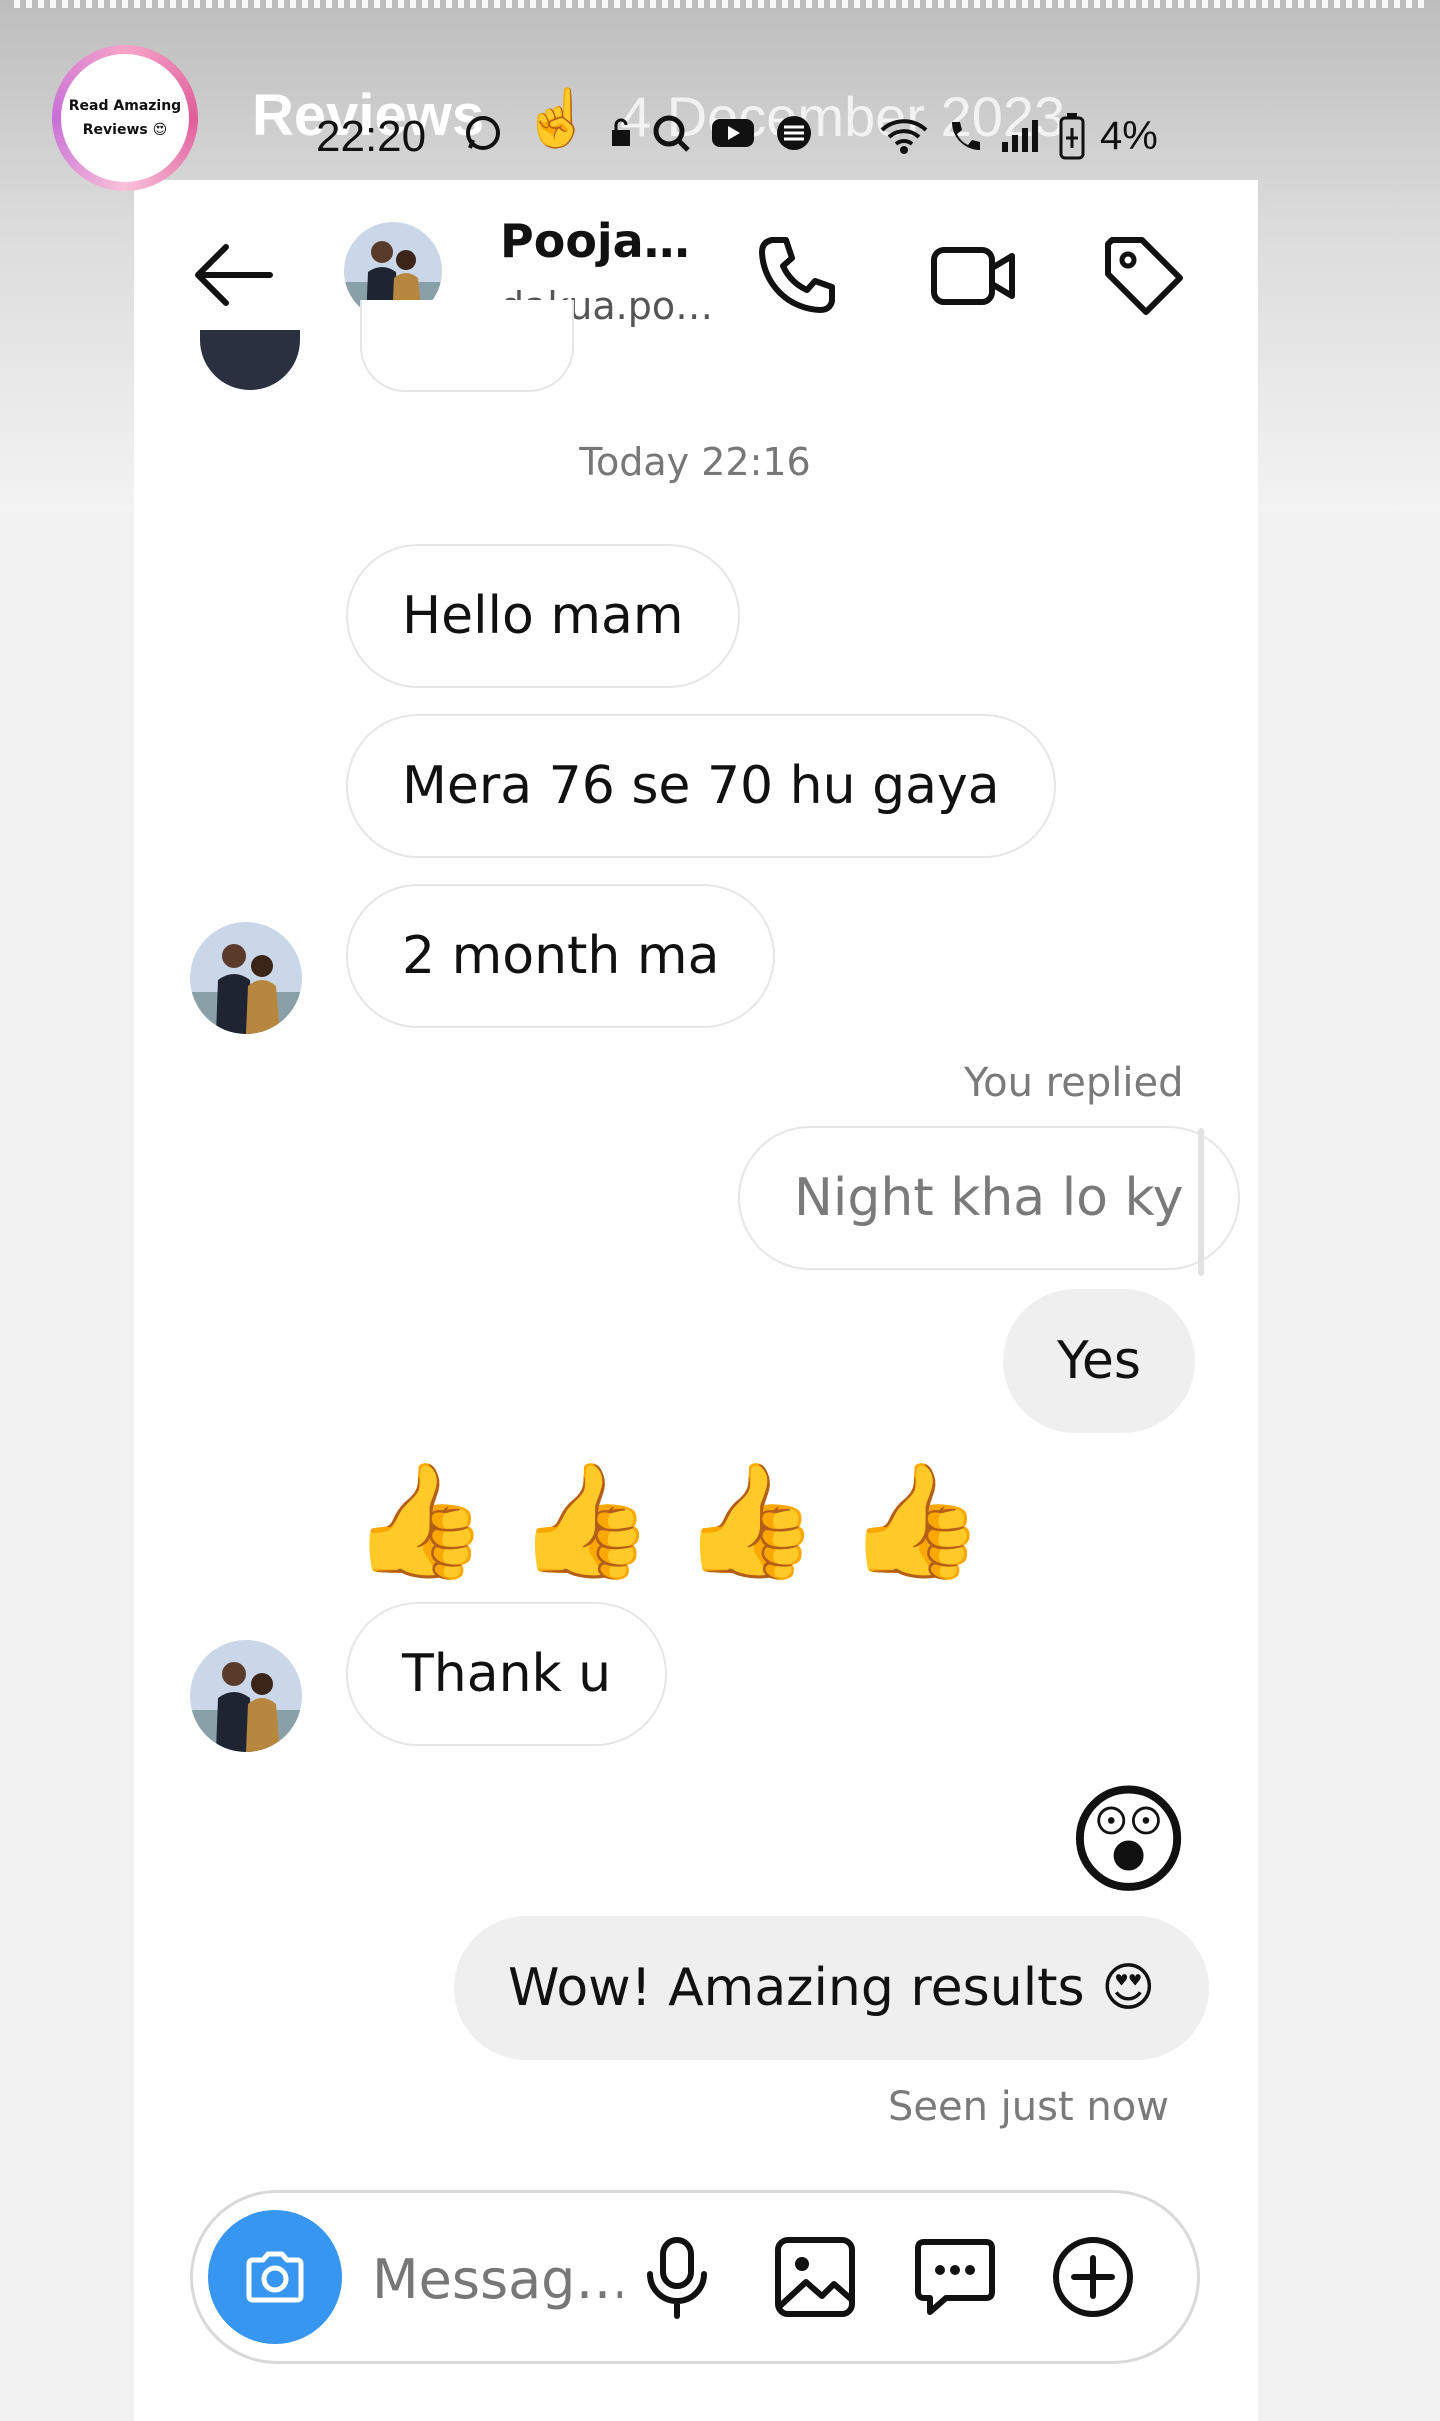 This screenshot has height=2421, width=1440. I want to click on back-arrow-icon, so click(232, 275).